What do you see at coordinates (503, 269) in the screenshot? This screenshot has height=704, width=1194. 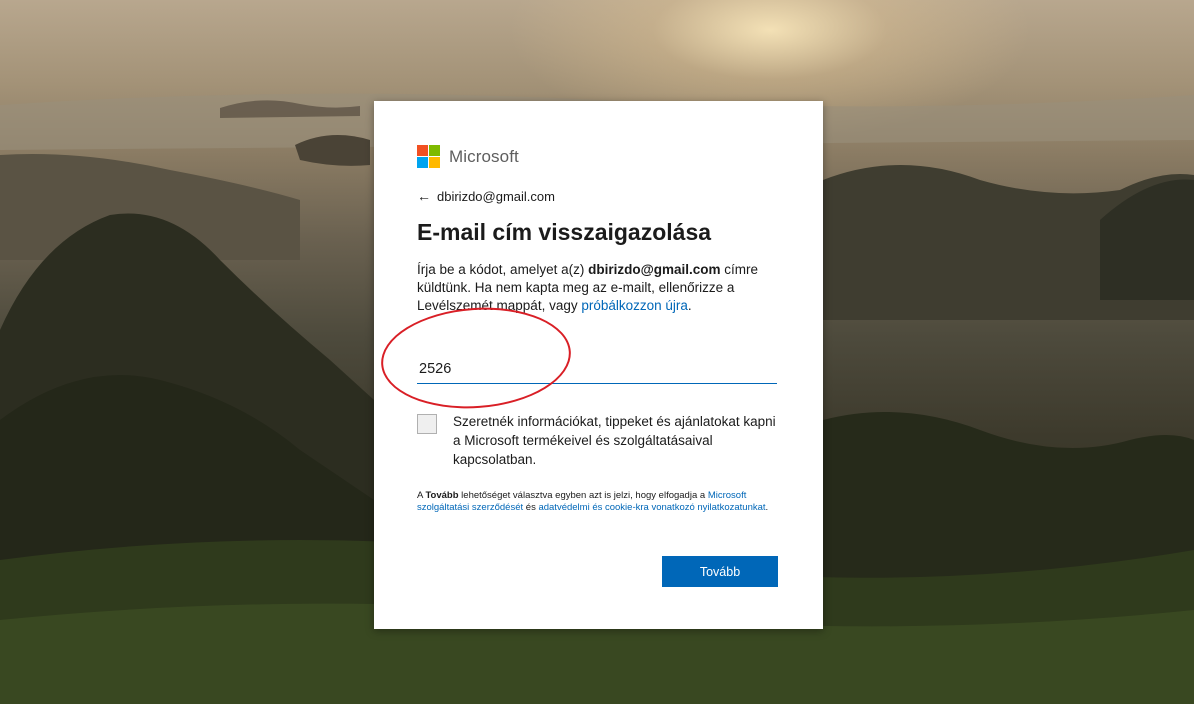 I see `instruction-part-1: Írja be a kódot, amelyet a(z)` at bounding box center [503, 269].